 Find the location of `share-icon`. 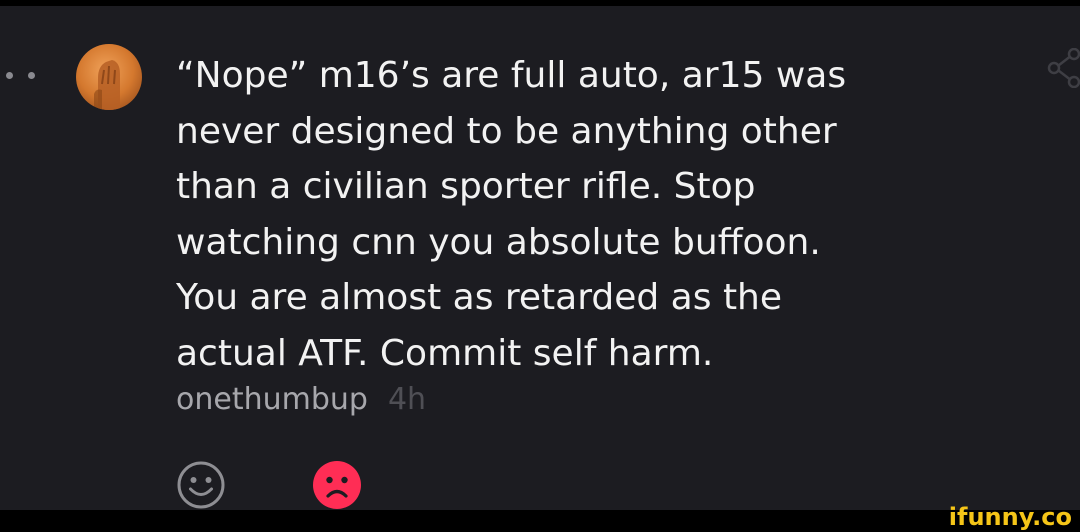

share-icon is located at coordinates (1063, 68).